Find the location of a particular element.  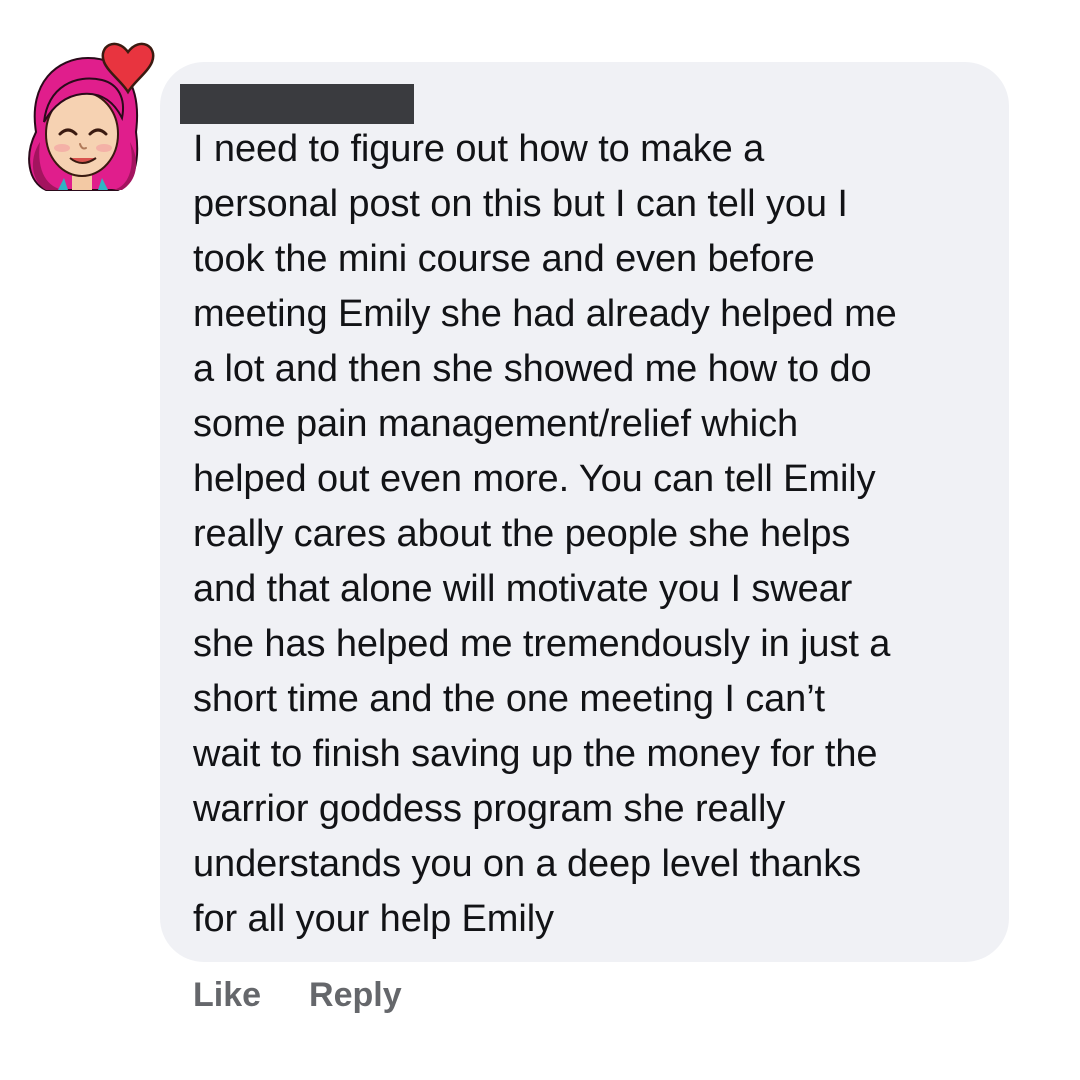

redacted-author-name is located at coordinates (297, 104).